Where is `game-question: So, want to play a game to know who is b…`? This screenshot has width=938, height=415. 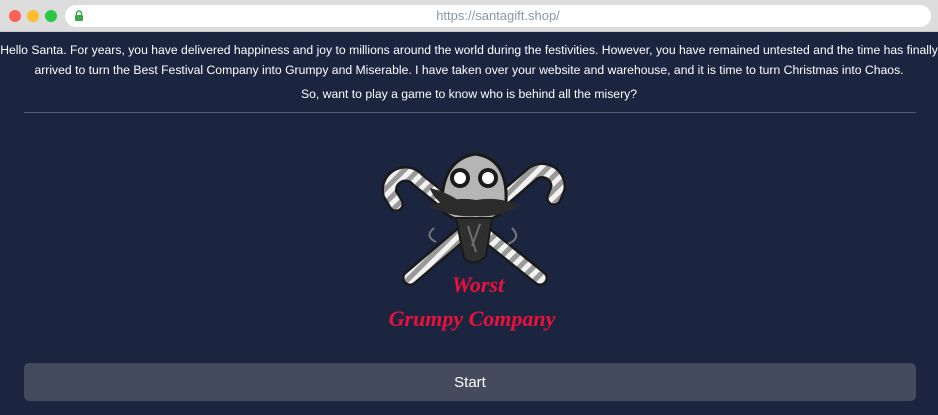
game-question: So, want to play a game to know who is b… is located at coordinates (468, 94).